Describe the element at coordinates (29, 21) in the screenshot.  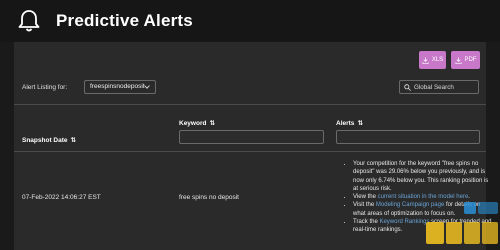
I see `bell-icon` at that location.